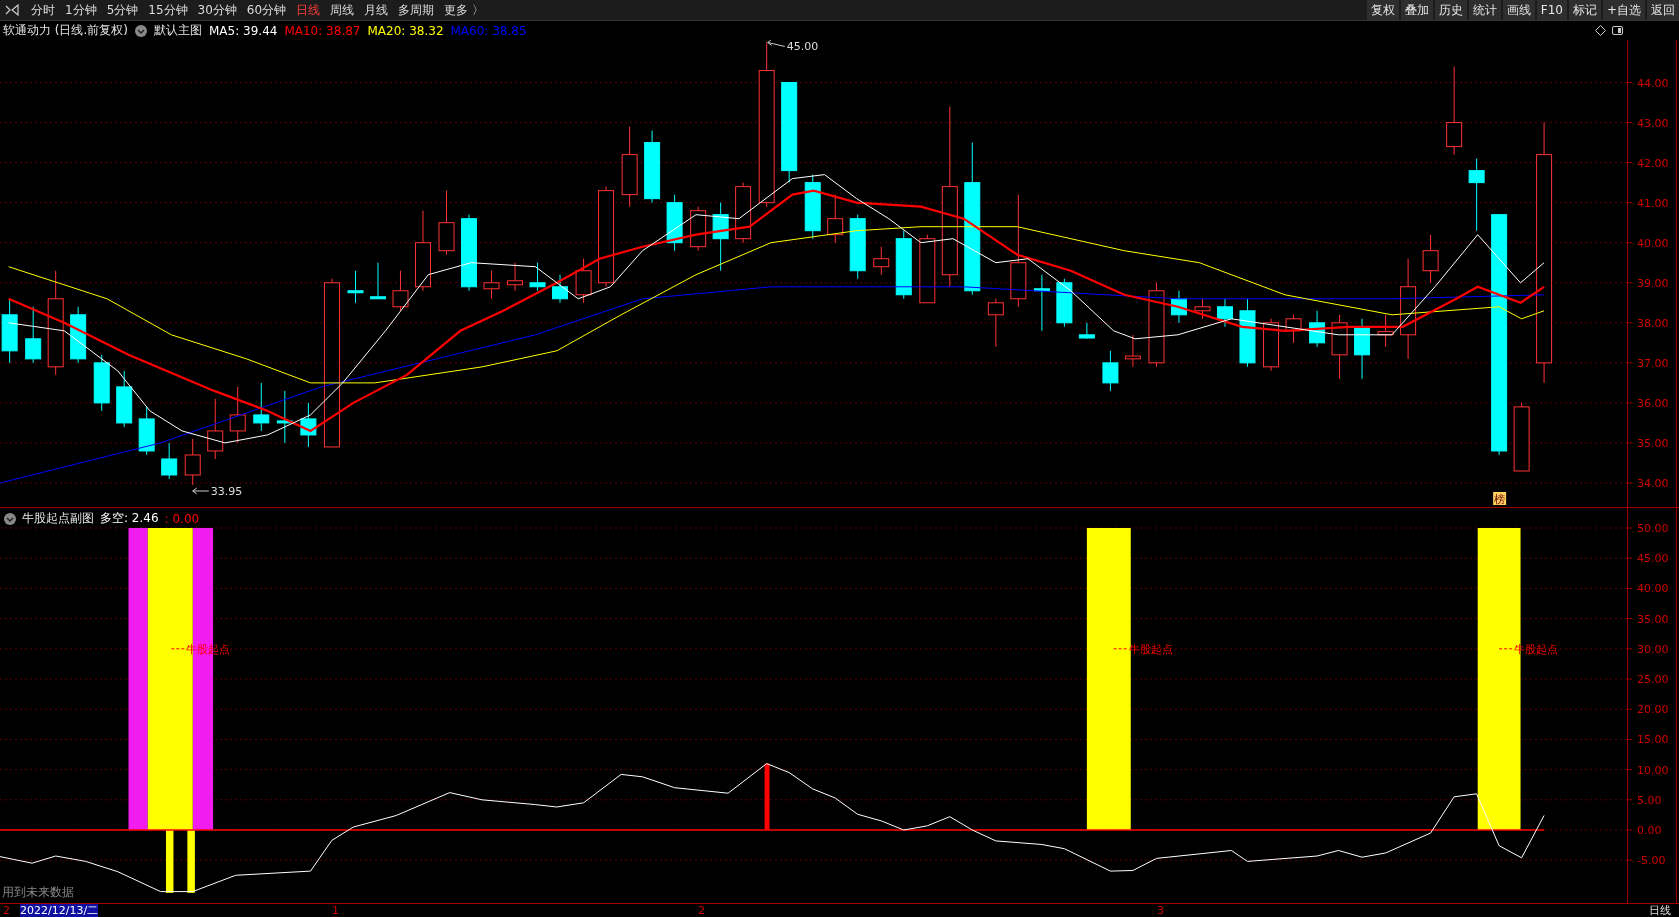 Image resolution: width=1679 pixels, height=917 pixels. I want to click on period-tab: 15分钟, so click(168, 10).